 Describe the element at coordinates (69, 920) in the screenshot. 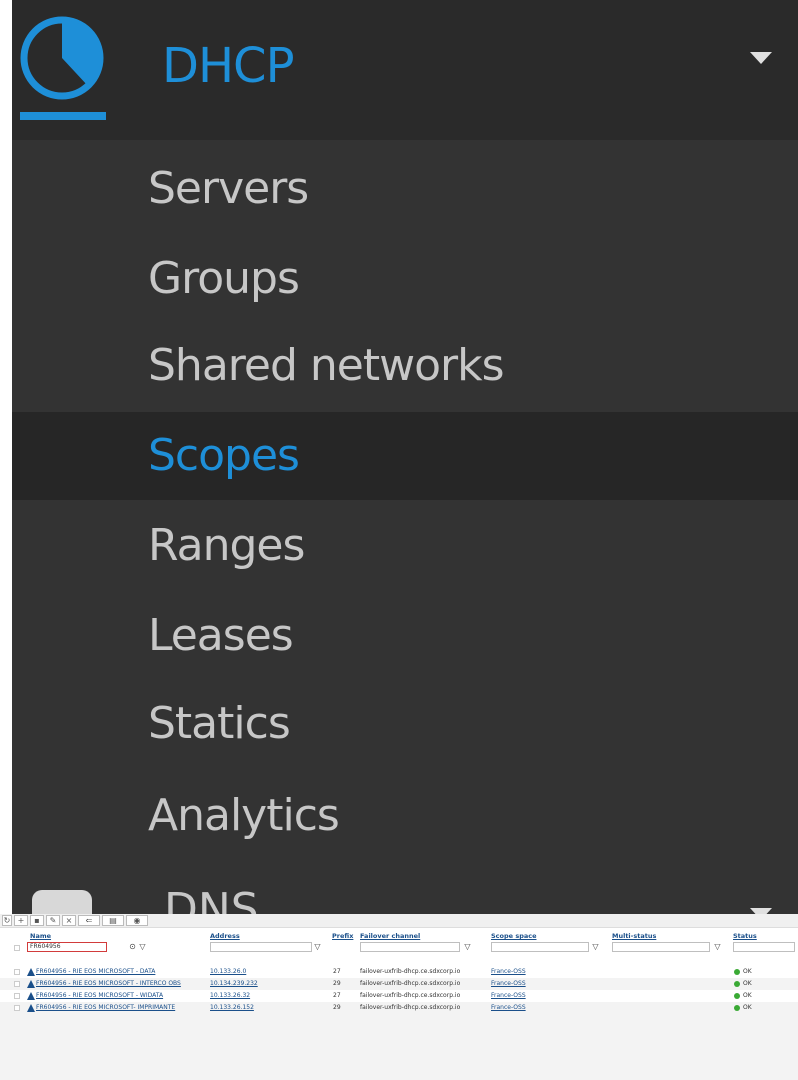

I see `close-icon: ×` at that location.